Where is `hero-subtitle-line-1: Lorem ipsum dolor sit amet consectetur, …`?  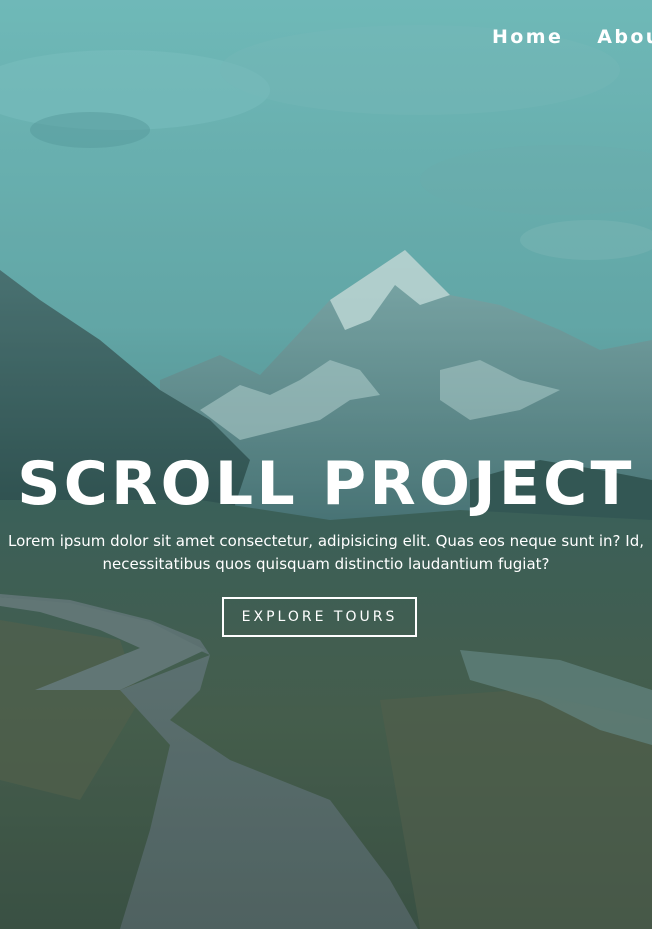
hero-subtitle-line-1: Lorem ipsum dolor sit amet consectetur, … is located at coordinates (326, 541).